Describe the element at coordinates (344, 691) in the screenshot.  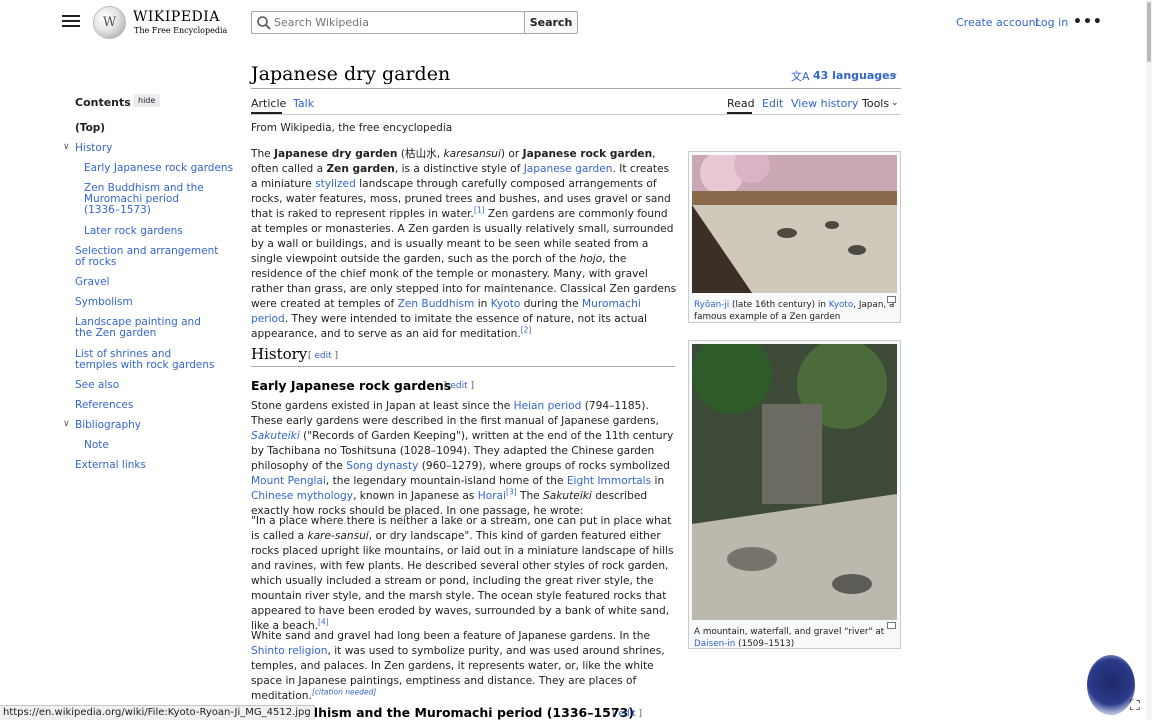
I see `citation-needed: [citation needed]` at that location.